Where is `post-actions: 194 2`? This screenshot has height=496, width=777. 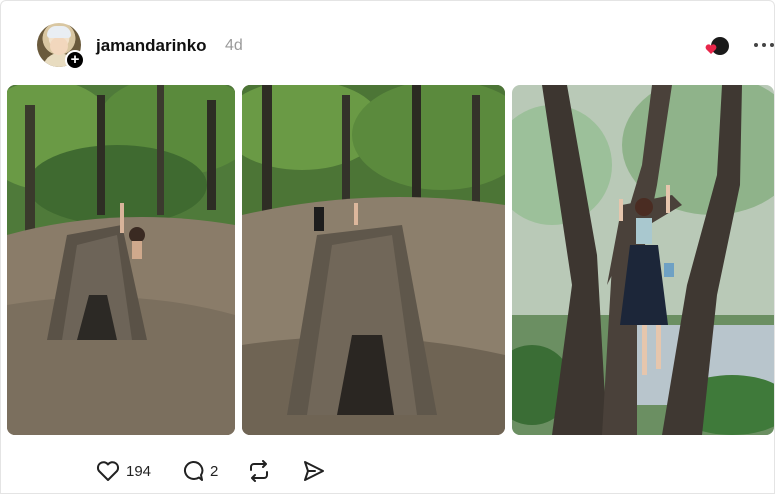
post-actions: 194 2 is located at coordinates (246, 471).